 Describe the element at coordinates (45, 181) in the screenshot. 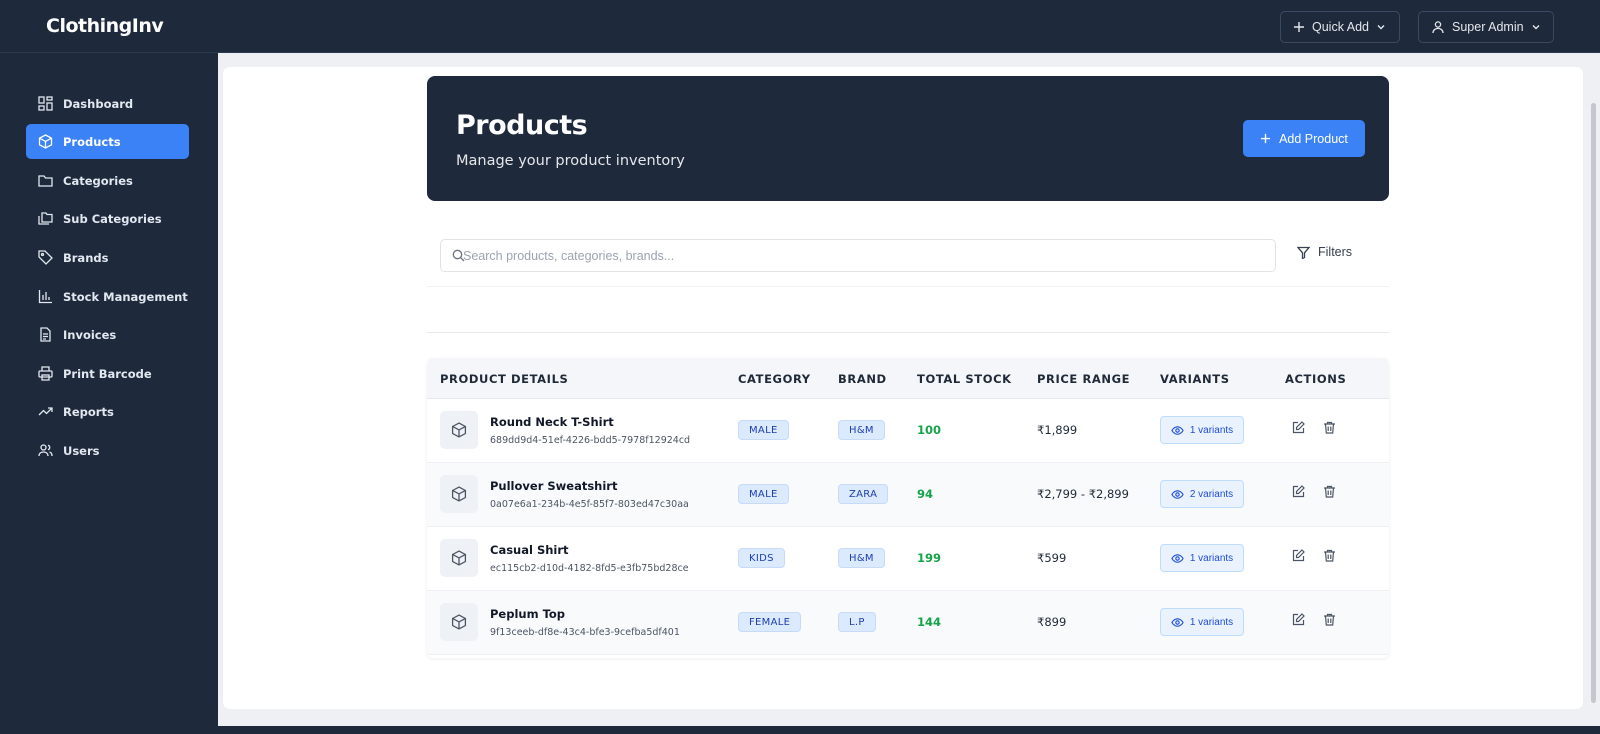

I see `folder-icon` at that location.